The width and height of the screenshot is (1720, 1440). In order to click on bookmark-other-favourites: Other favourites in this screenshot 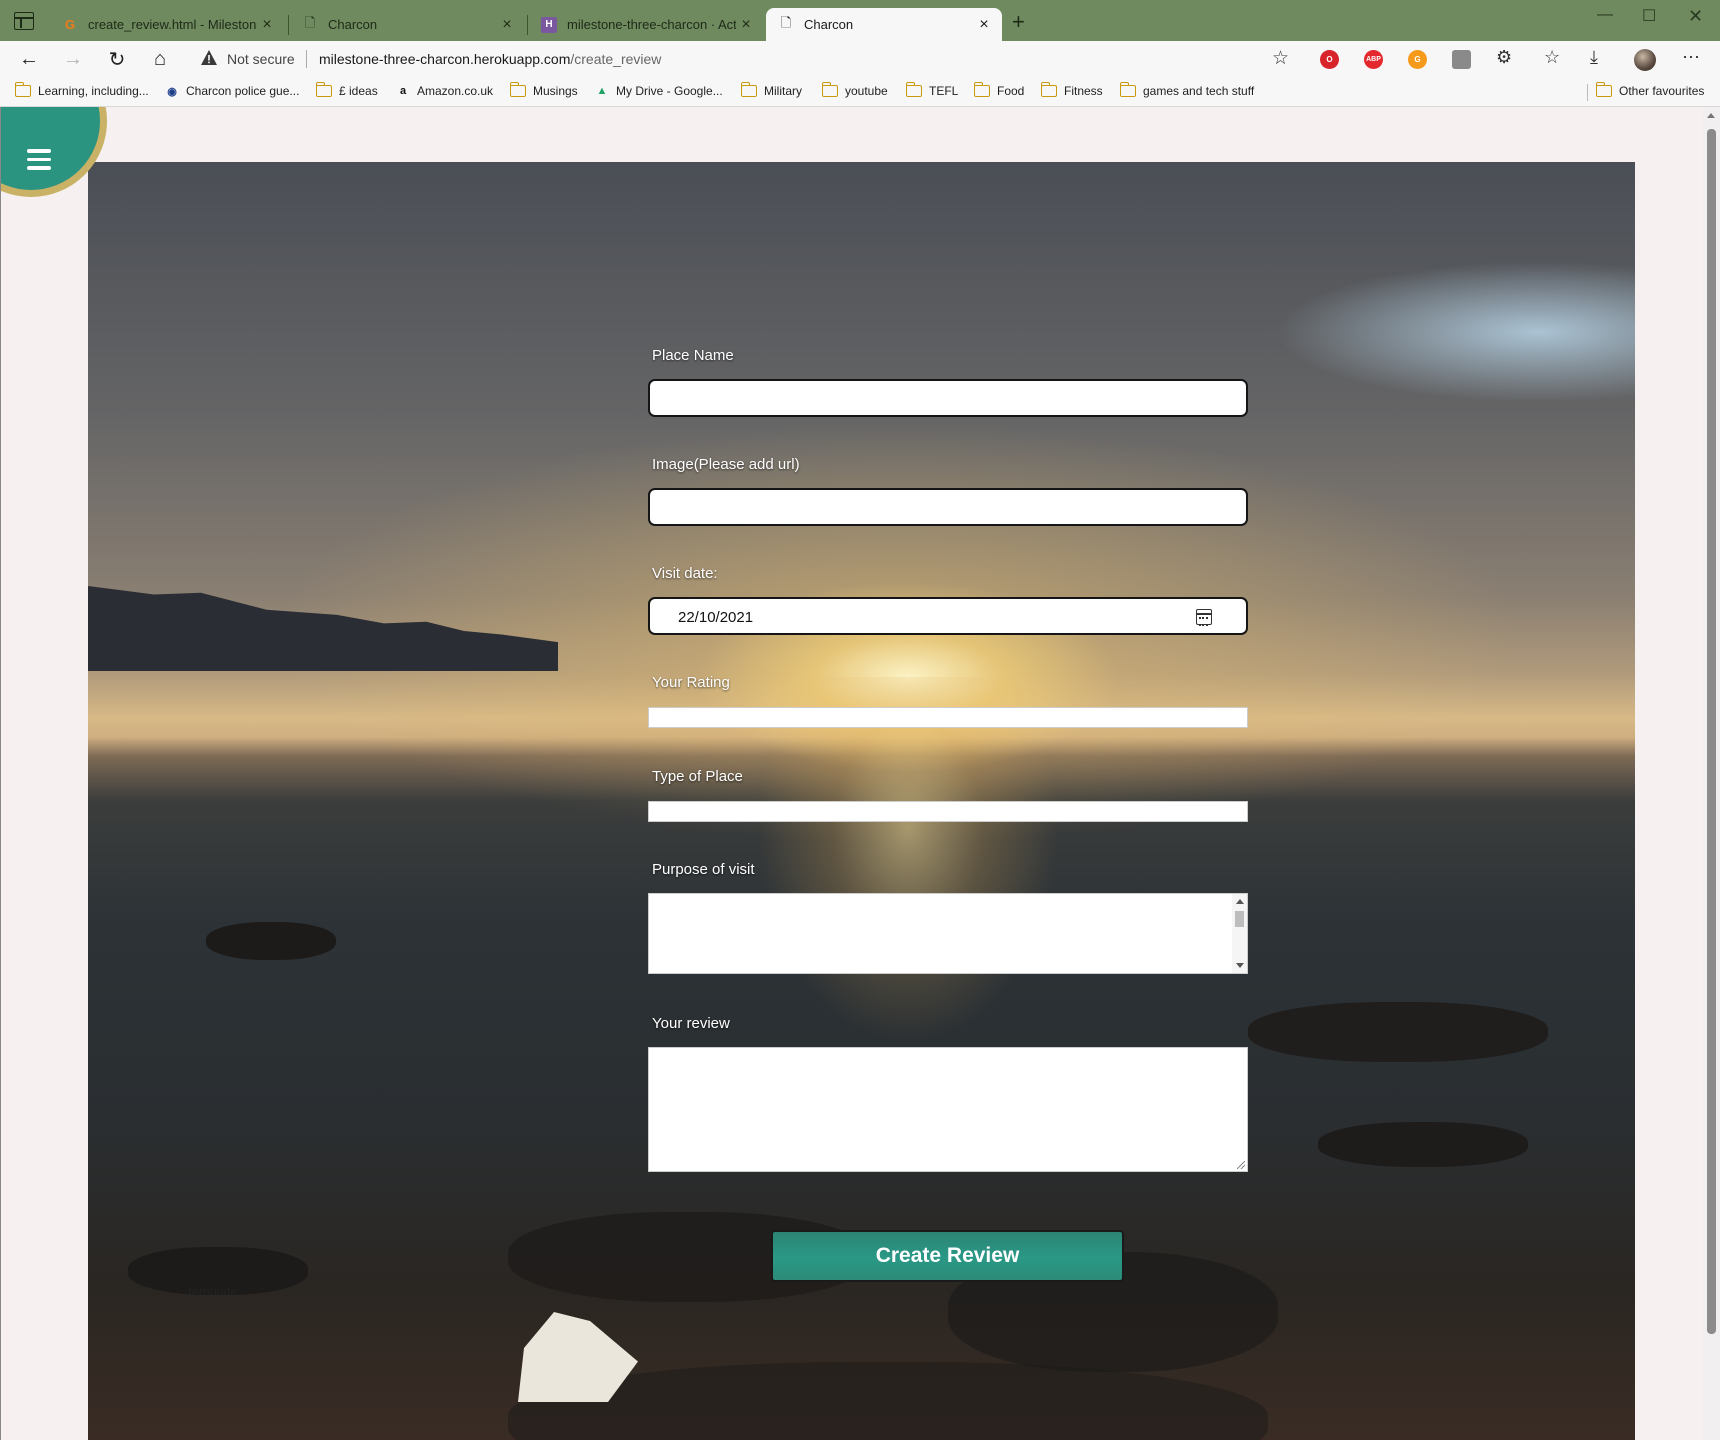, I will do `click(1649, 90)`.